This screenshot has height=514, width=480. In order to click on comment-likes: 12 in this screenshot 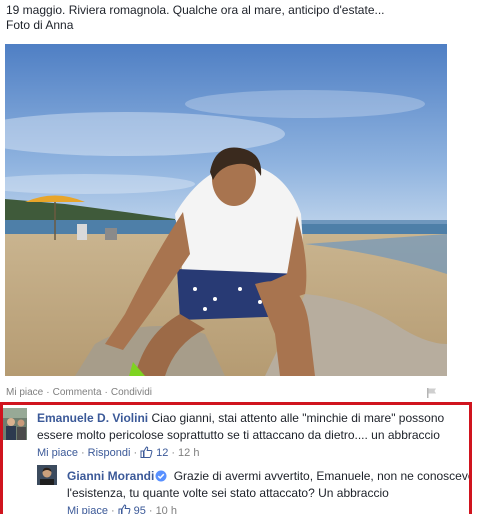, I will do `click(154, 452)`.